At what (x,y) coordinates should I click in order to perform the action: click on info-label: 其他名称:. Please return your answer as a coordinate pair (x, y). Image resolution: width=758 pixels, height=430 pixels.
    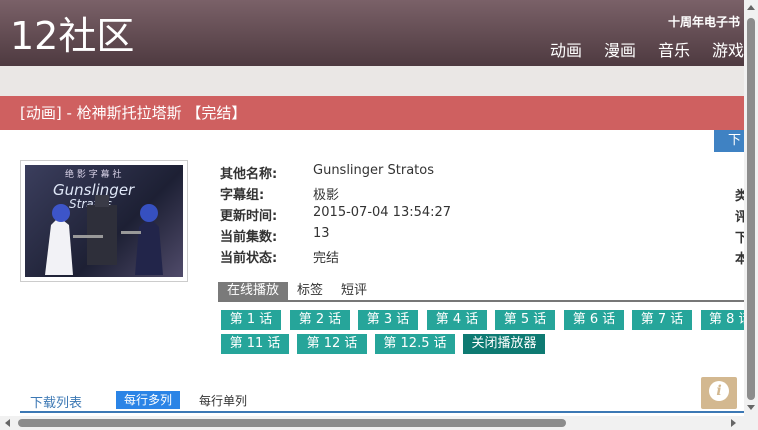
    Looking at the image, I should click on (249, 174).